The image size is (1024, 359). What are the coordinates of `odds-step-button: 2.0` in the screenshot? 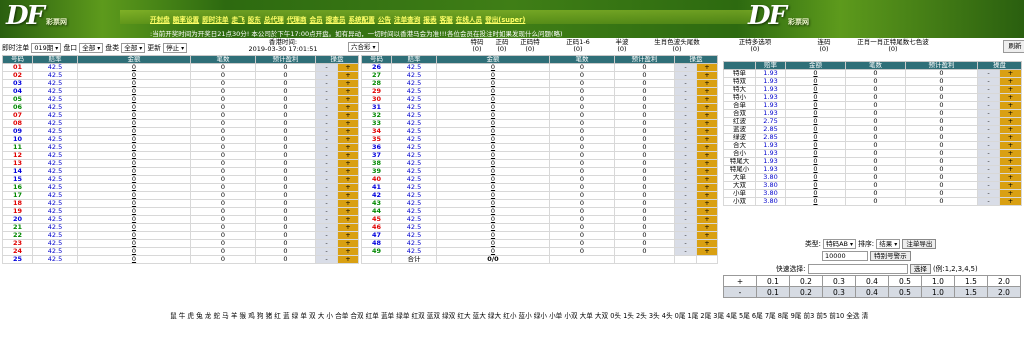 It's located at (1004, 281).